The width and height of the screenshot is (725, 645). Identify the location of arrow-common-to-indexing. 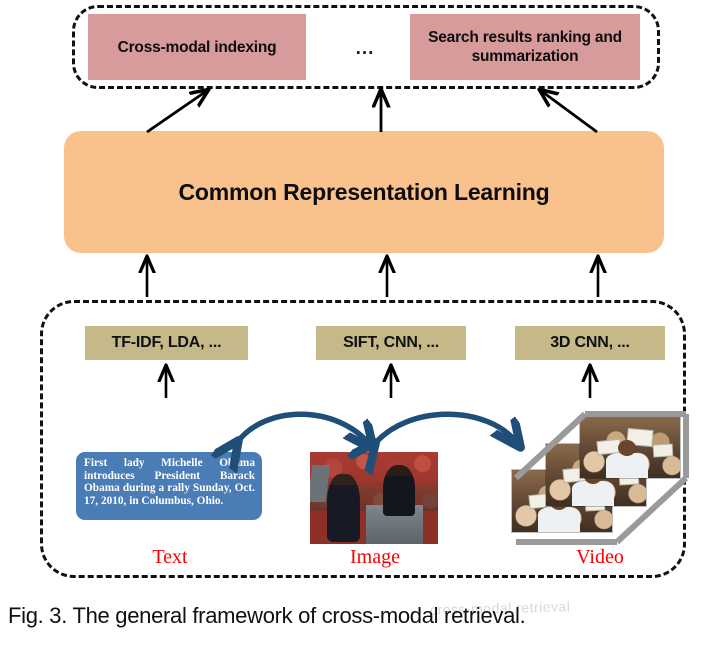
(177, 112).